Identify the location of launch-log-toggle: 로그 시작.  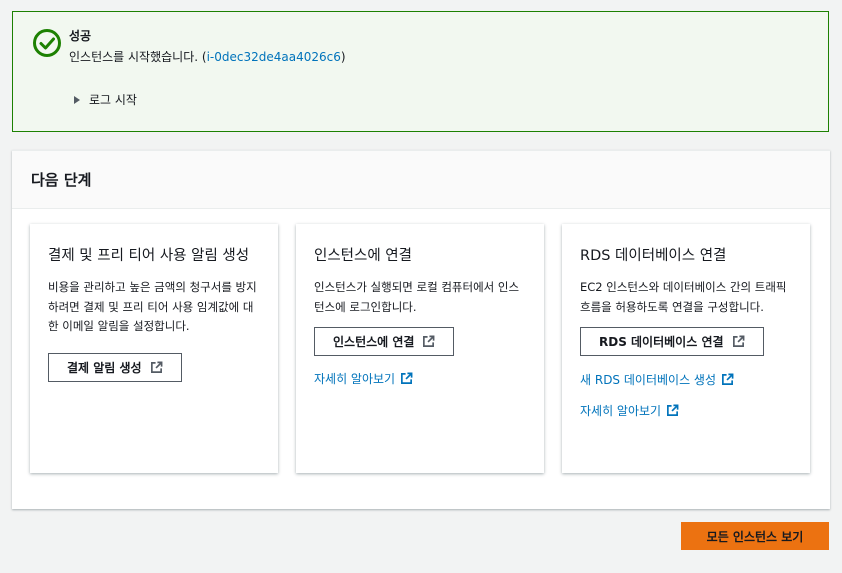
(105, 99).